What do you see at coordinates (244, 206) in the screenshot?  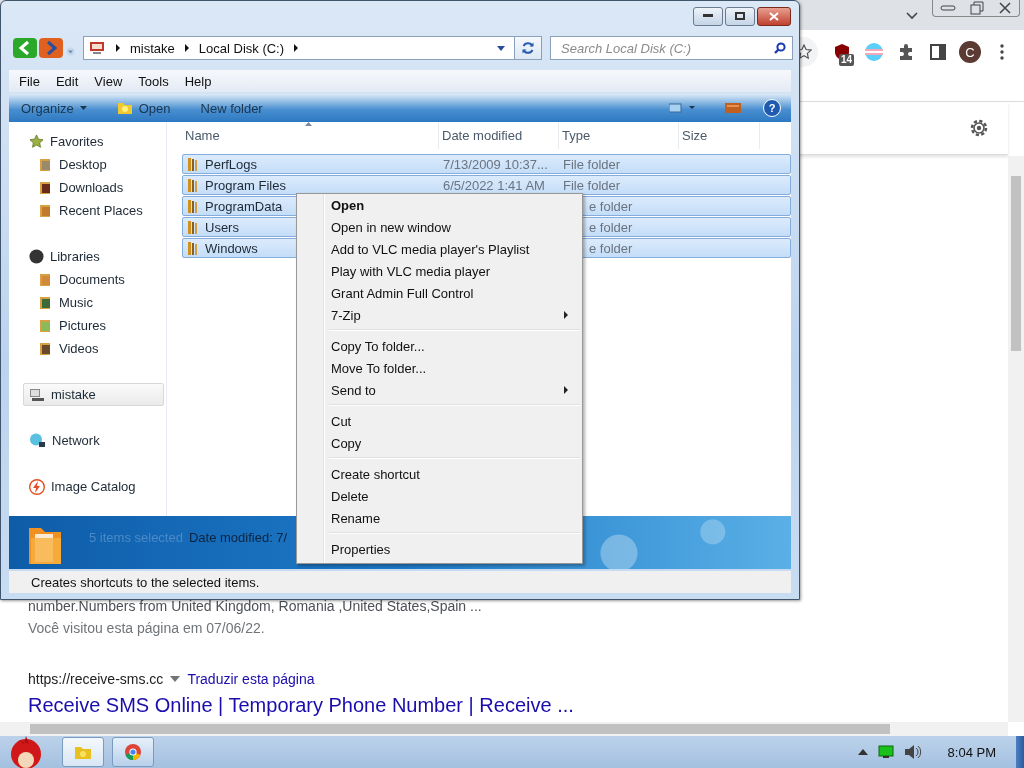 I see `file-name: ProgramData` at bounding box center [244, 206].